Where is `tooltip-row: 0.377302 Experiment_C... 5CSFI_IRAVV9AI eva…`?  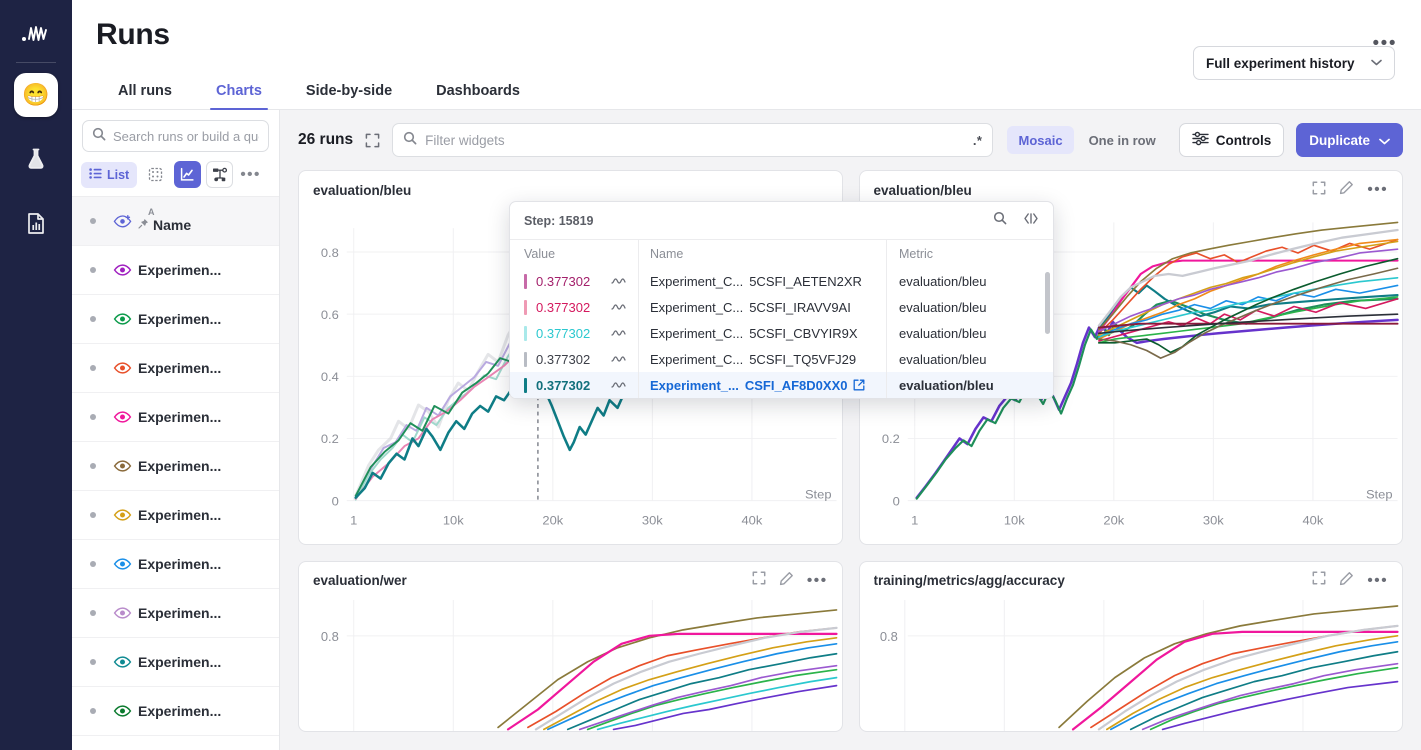
tooltip-row: 0.377302 Experiment_C... 5CSFI_IRAVV9AI eva… is located at coordinates (781, 307).